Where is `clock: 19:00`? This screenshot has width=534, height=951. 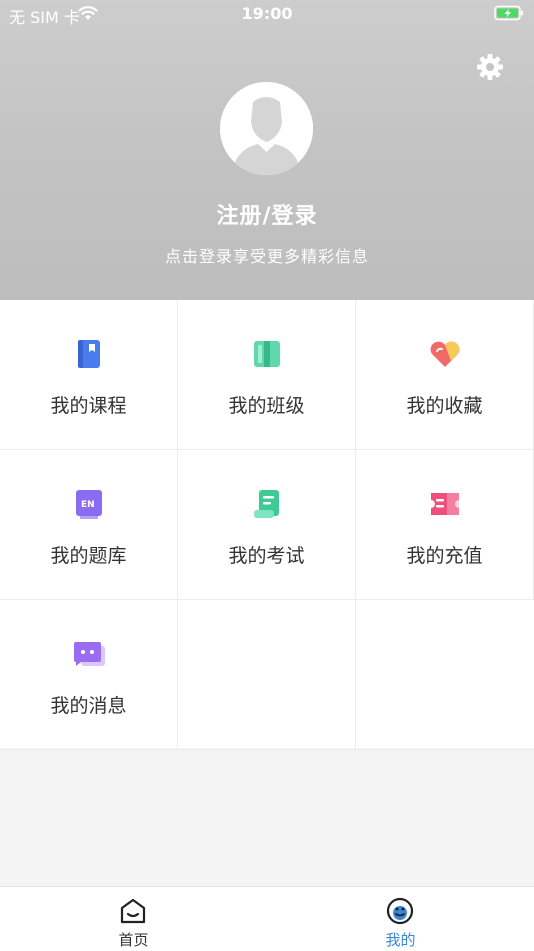 clock: 19:00 is located at coordinates (267, 13).